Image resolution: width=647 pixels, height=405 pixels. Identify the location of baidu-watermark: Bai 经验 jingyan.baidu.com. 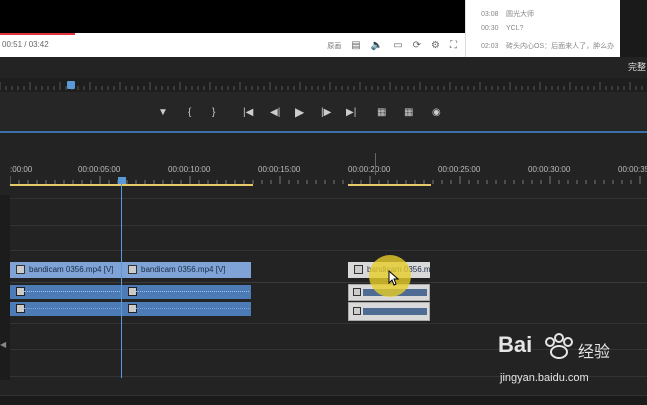
(558, 360).